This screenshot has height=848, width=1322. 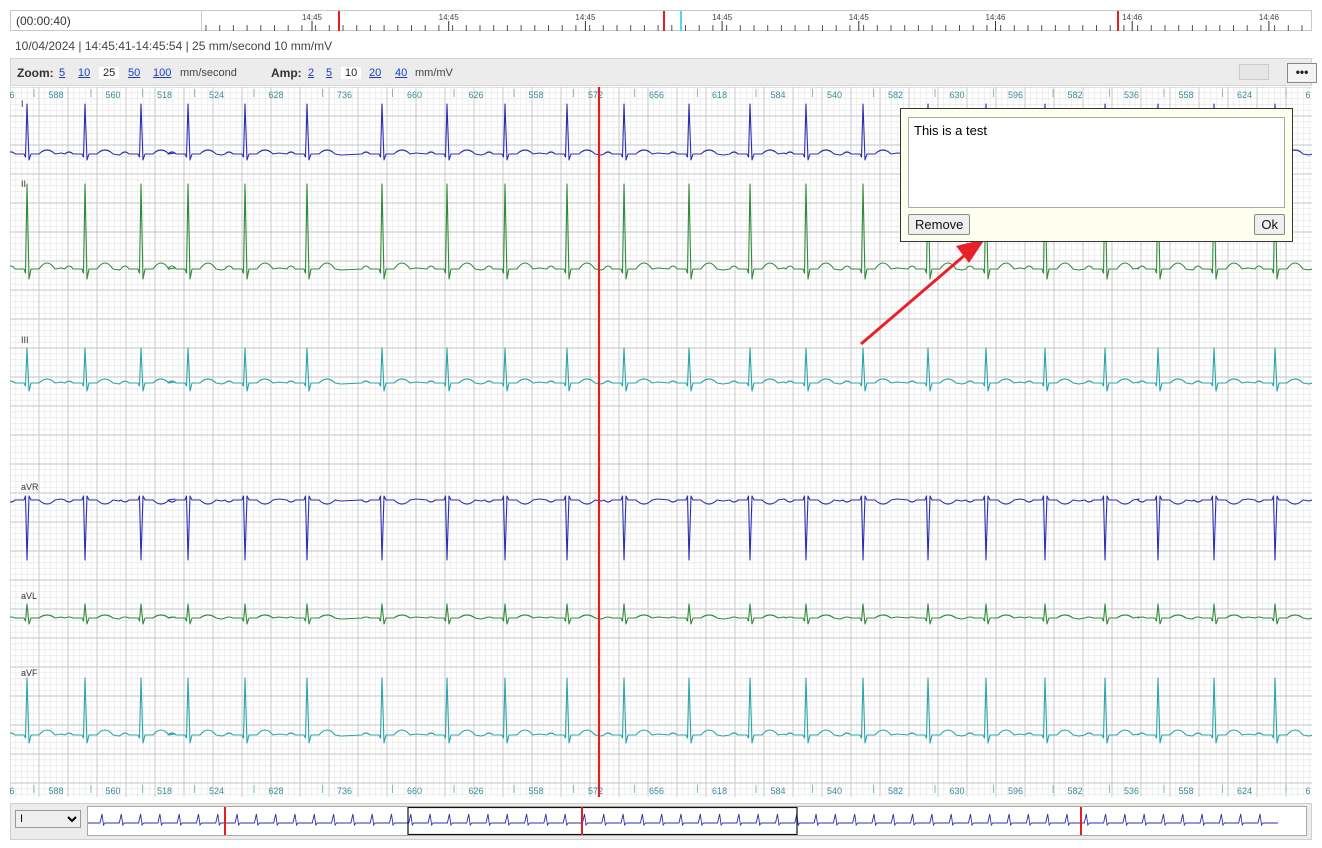 I want to click on elapsed-time: (00:00:40), so click(x=43, y=21).